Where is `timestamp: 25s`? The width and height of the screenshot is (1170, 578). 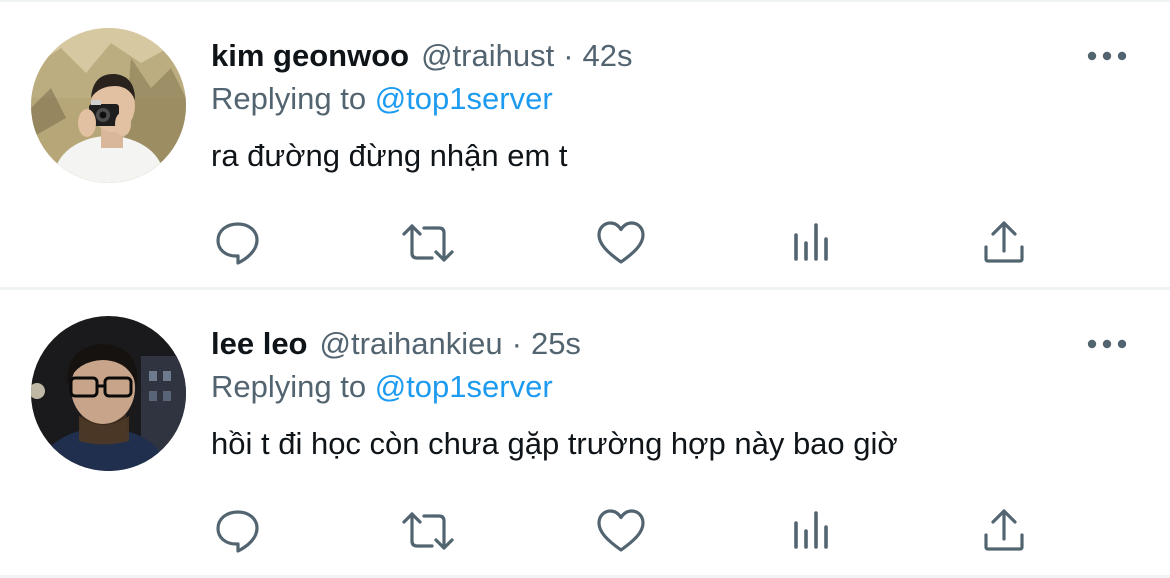
timestamp: 25s is located at coordinates (556, 344).